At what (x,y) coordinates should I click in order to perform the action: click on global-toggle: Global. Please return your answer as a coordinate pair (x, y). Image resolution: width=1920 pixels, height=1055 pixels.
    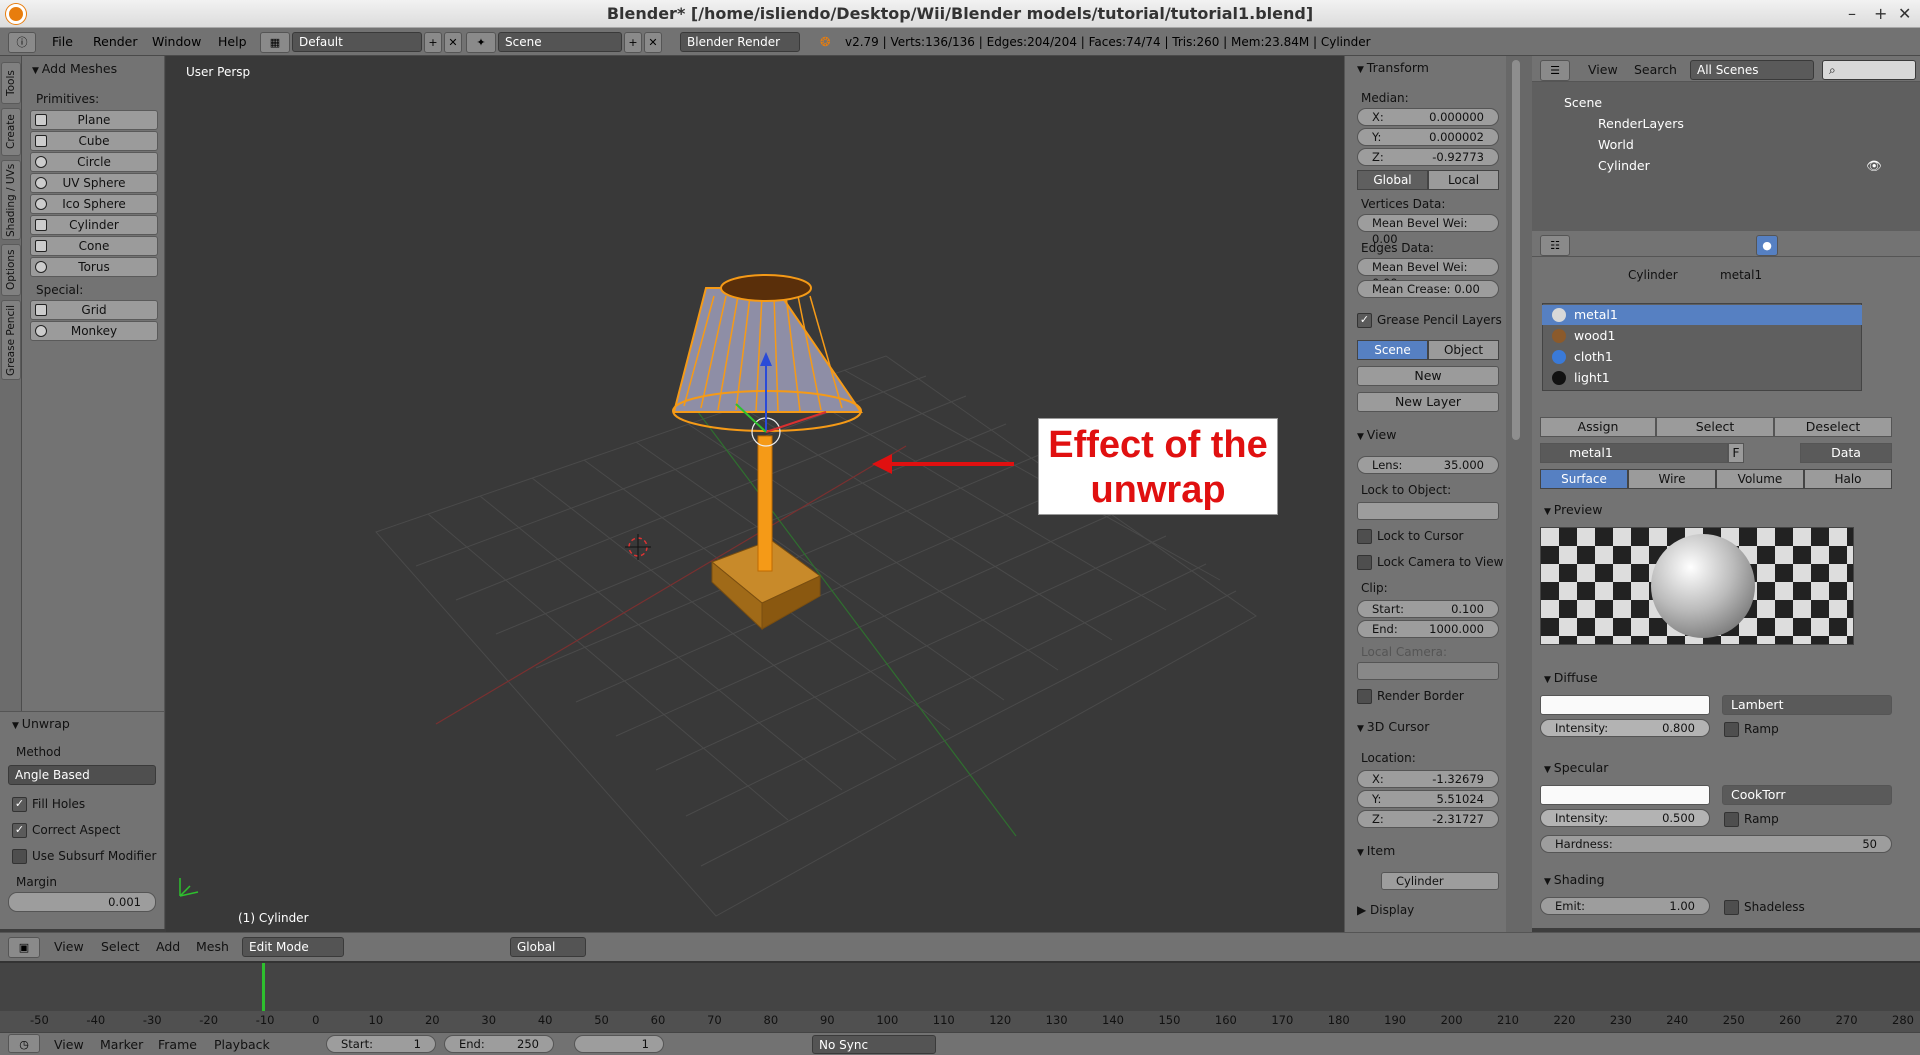
    Looking at the image, I should click on (1392, 180).